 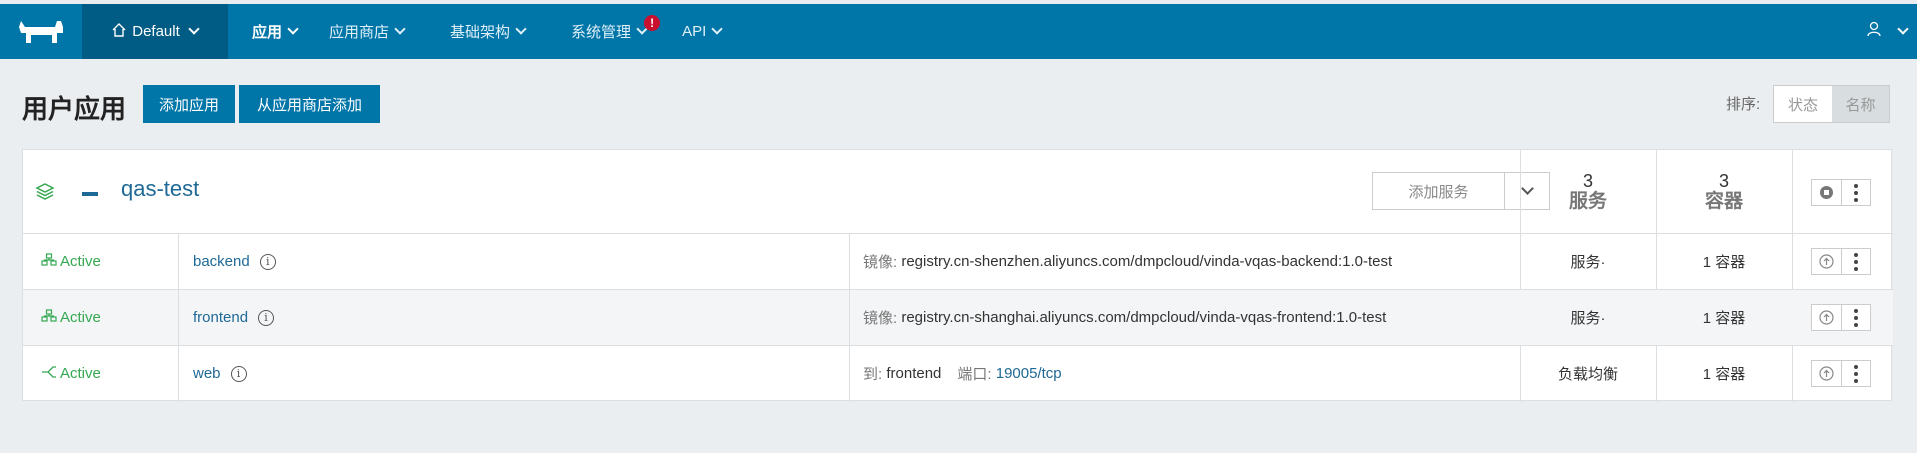 I want to click on sort-by-state-button: 状态, so click(x=1803, y=104).